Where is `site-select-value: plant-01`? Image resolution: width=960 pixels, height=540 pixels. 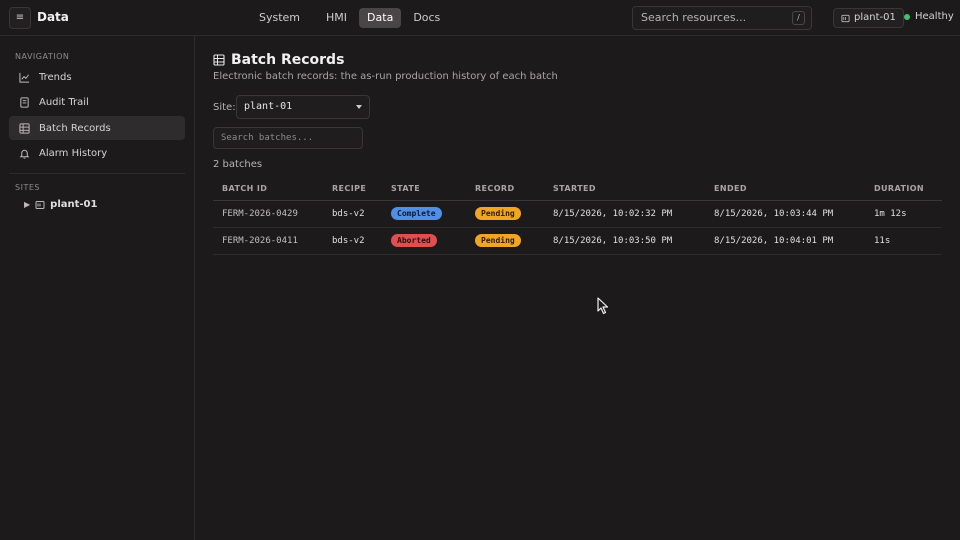 site-select-value: plant-01 is located at coordinates (268, 106).